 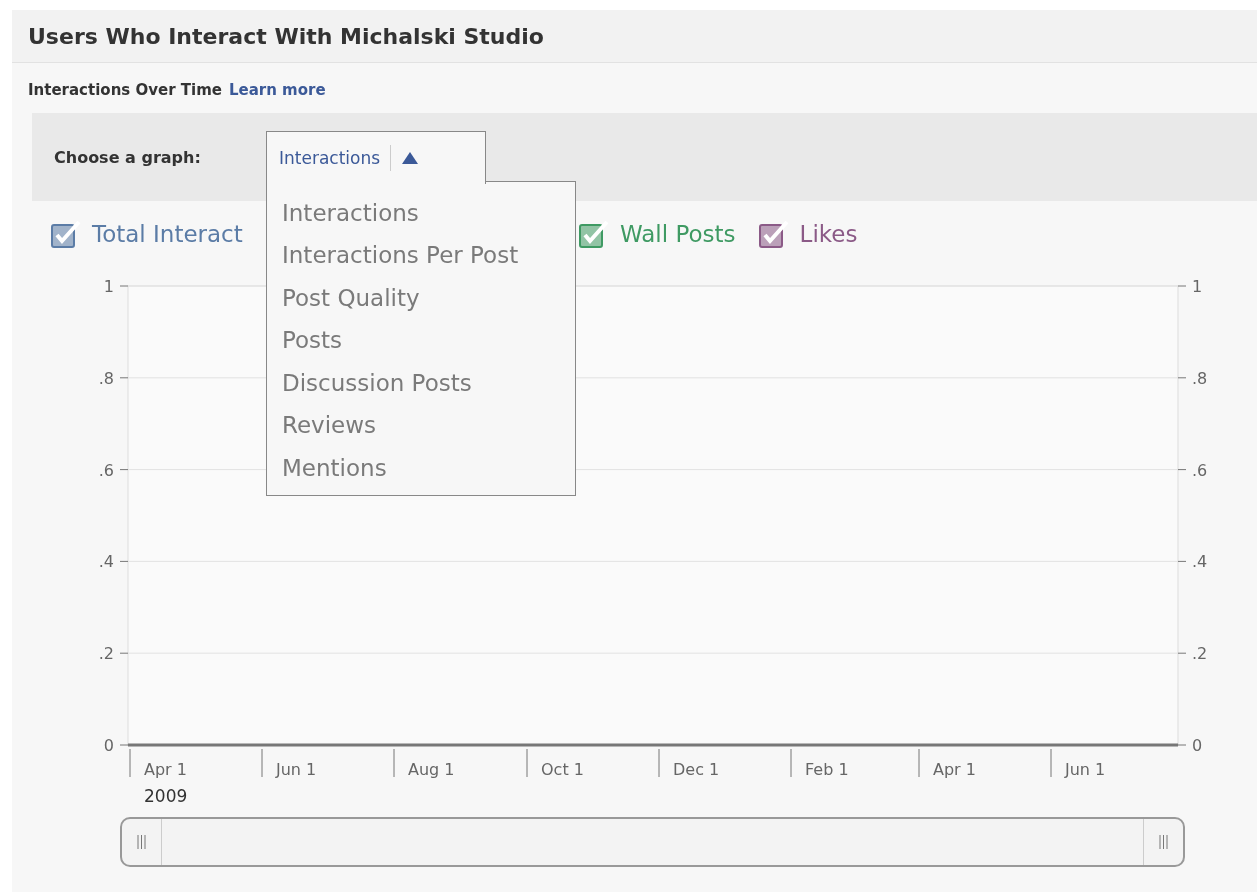 I want to click on menu-item: Reviews, so click(x=428, y=431).